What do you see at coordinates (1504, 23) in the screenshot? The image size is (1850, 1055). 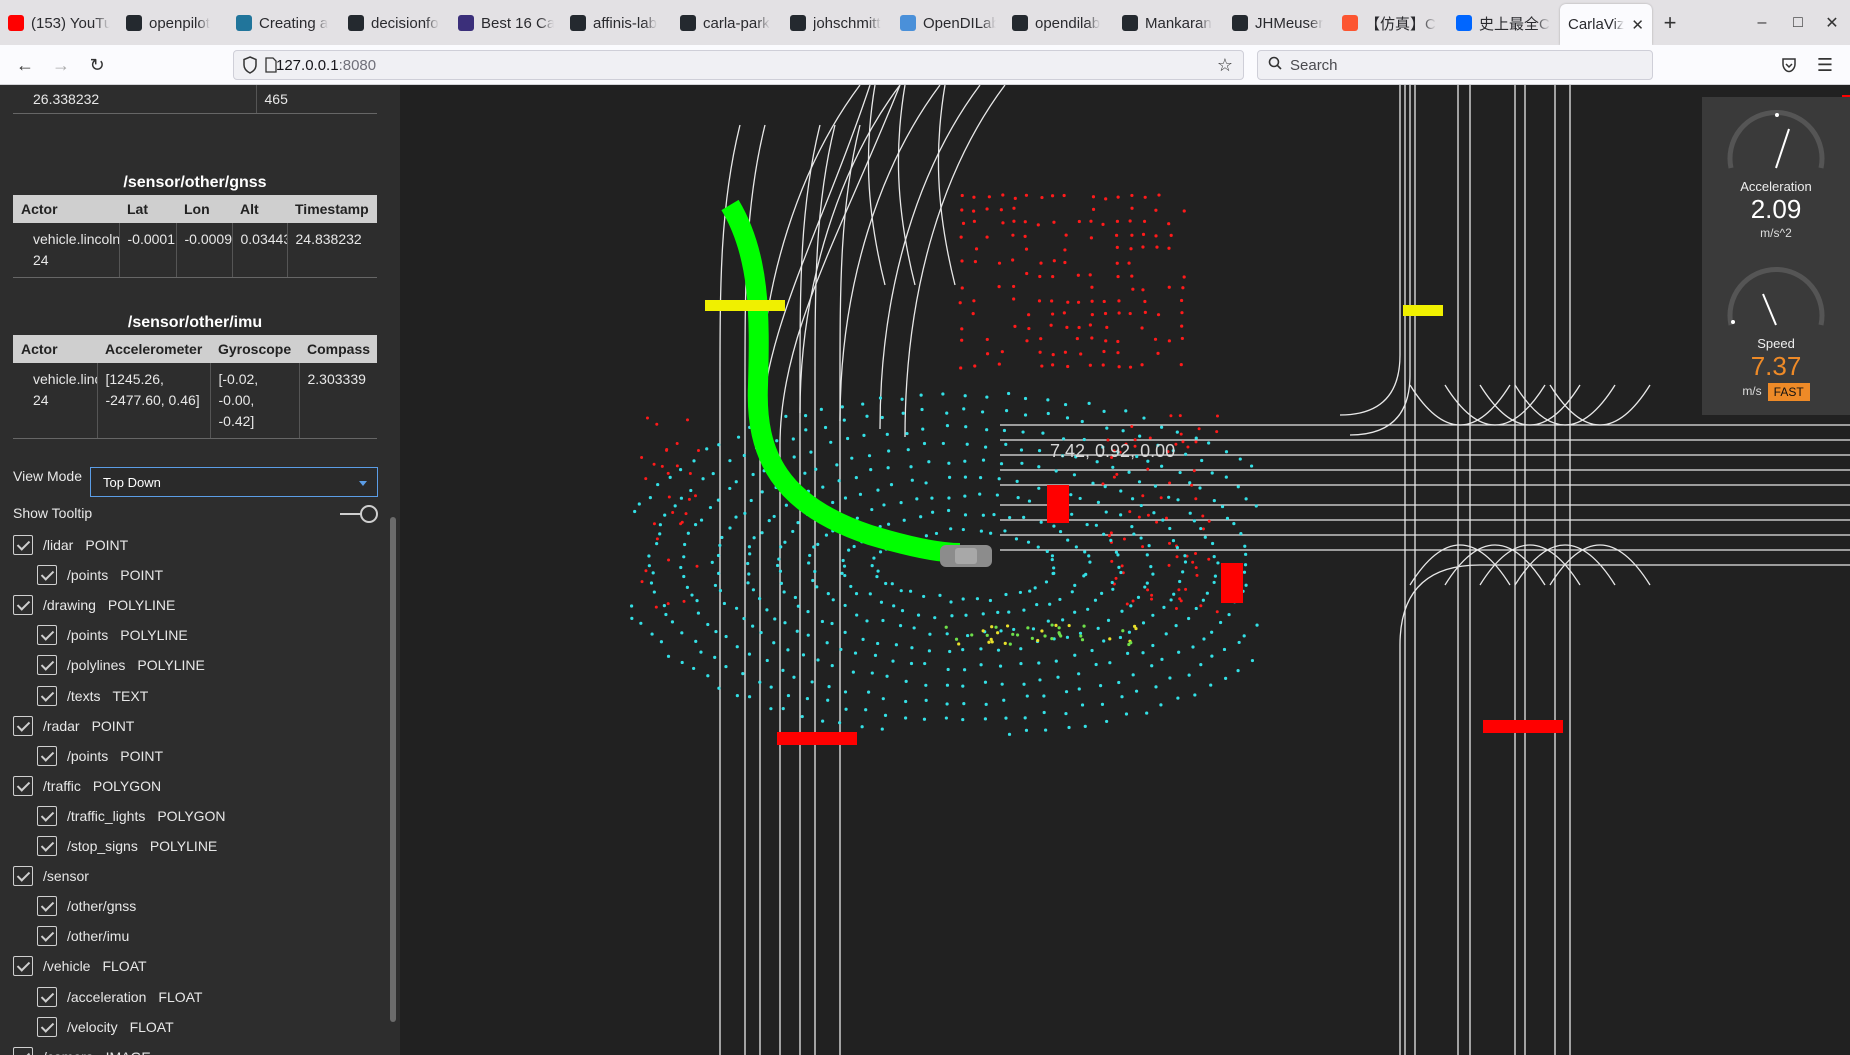 I see `browser-tab: 史上最全C` at bounding box center [1504, 23].